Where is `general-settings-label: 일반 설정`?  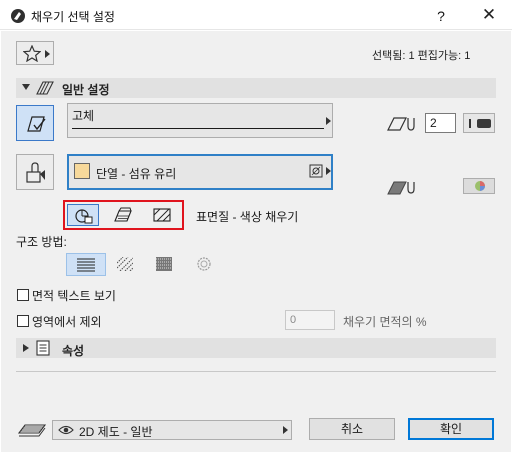 general-settings-label: 일반 설정 is located at coordinates (86, 90).